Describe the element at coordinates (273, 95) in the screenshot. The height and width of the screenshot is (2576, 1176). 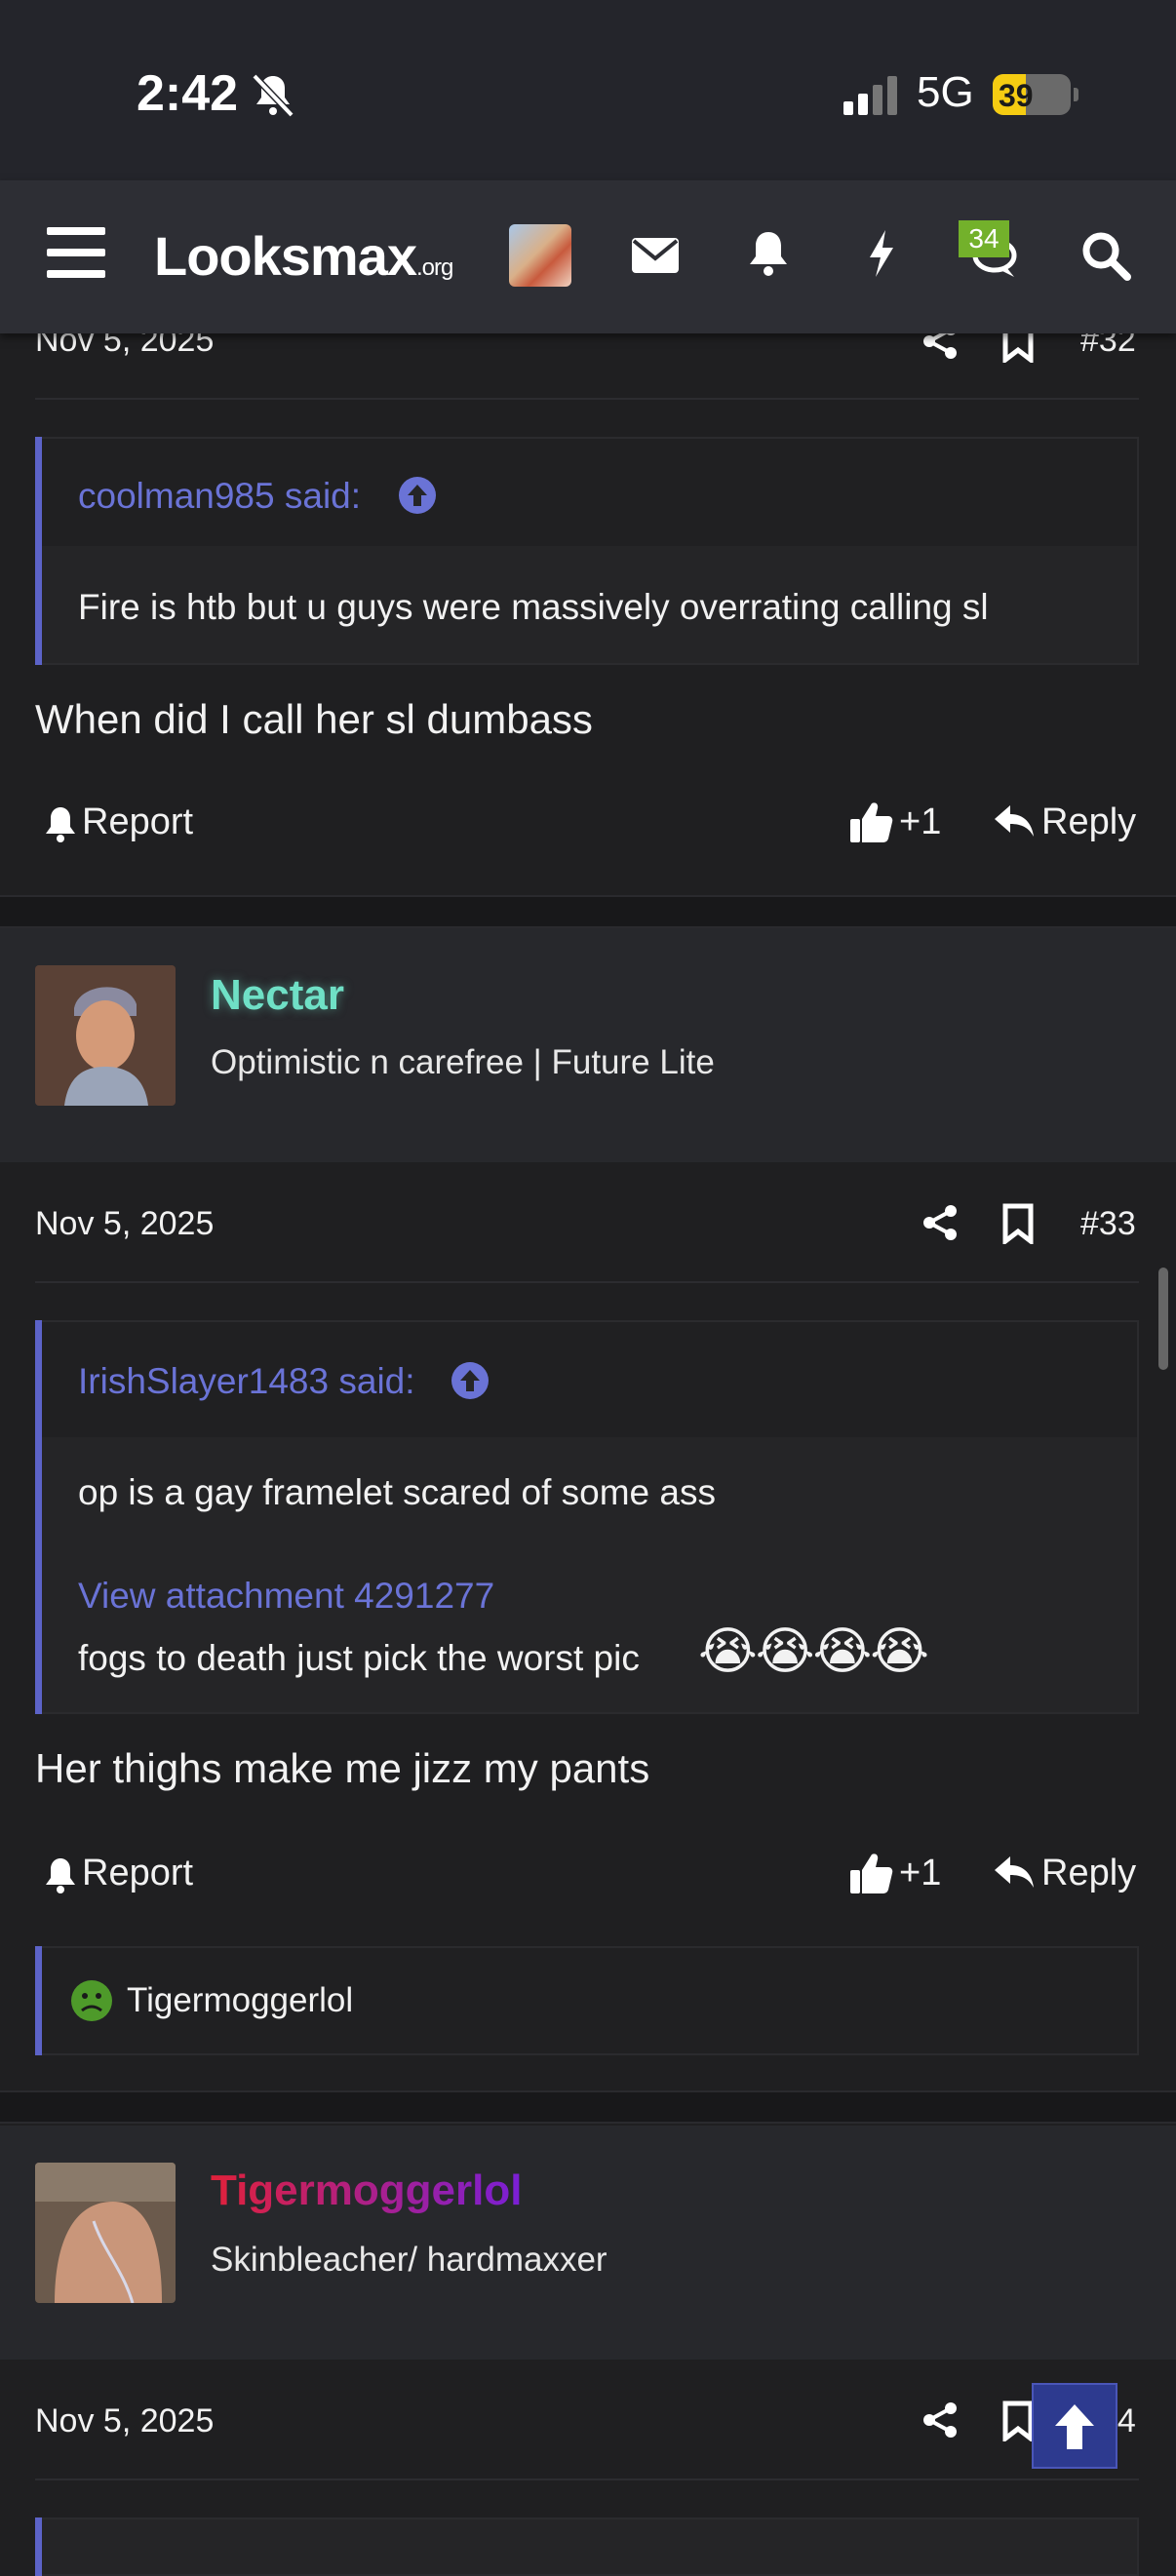
I see `bell-off-icon` at that location.